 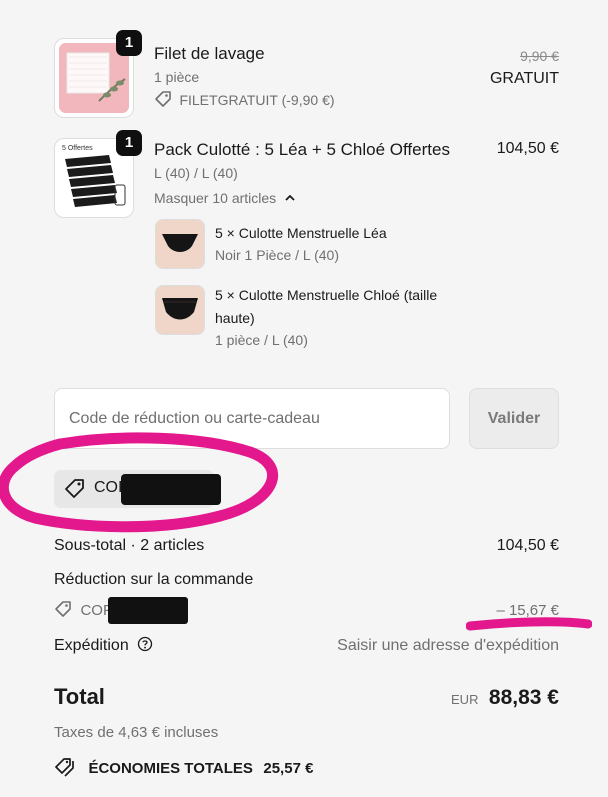 What do you see at coordinates (448, 645) in the screenshot?
I see `shipping-value: Saisir une adresse d'expédition` at bounding box center [448, 645].